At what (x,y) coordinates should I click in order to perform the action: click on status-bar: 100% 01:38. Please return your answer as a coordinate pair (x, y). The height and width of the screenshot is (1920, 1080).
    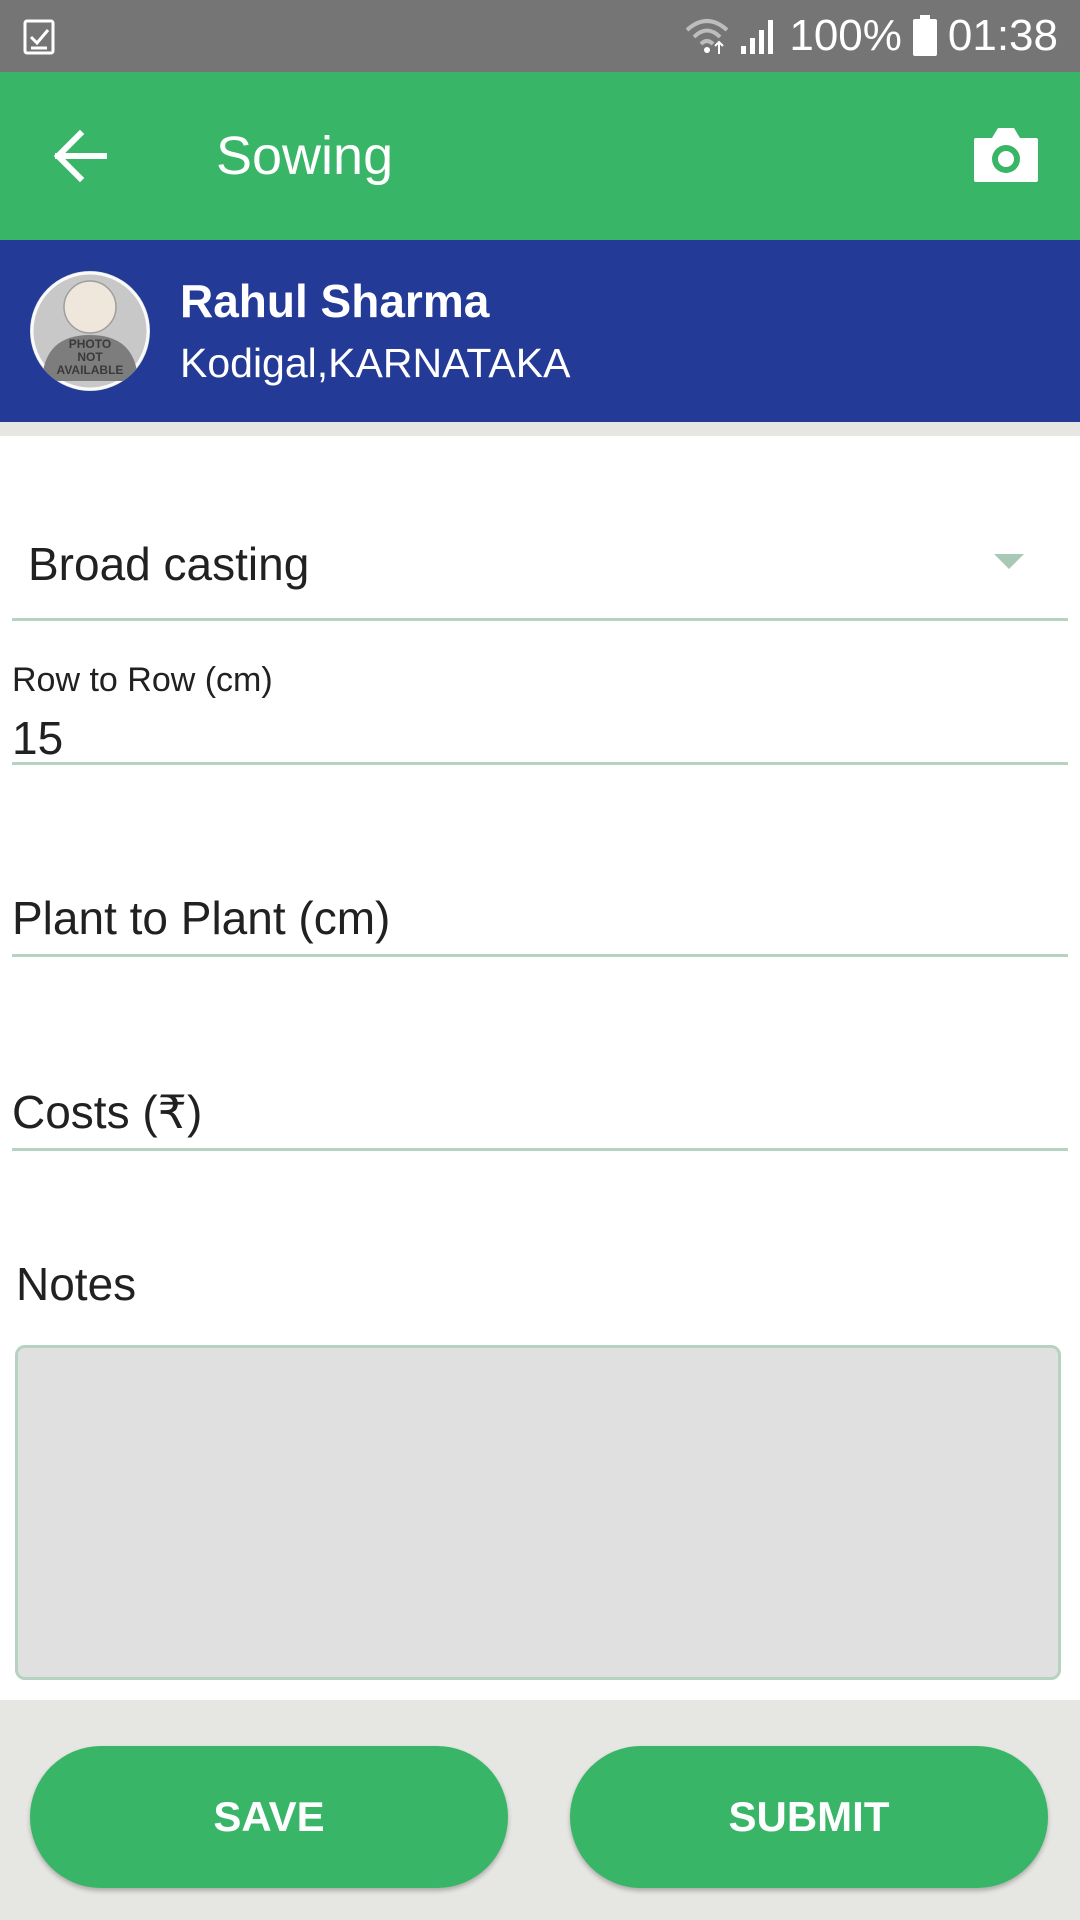
    Looking at the image, I should click on (540, 36).